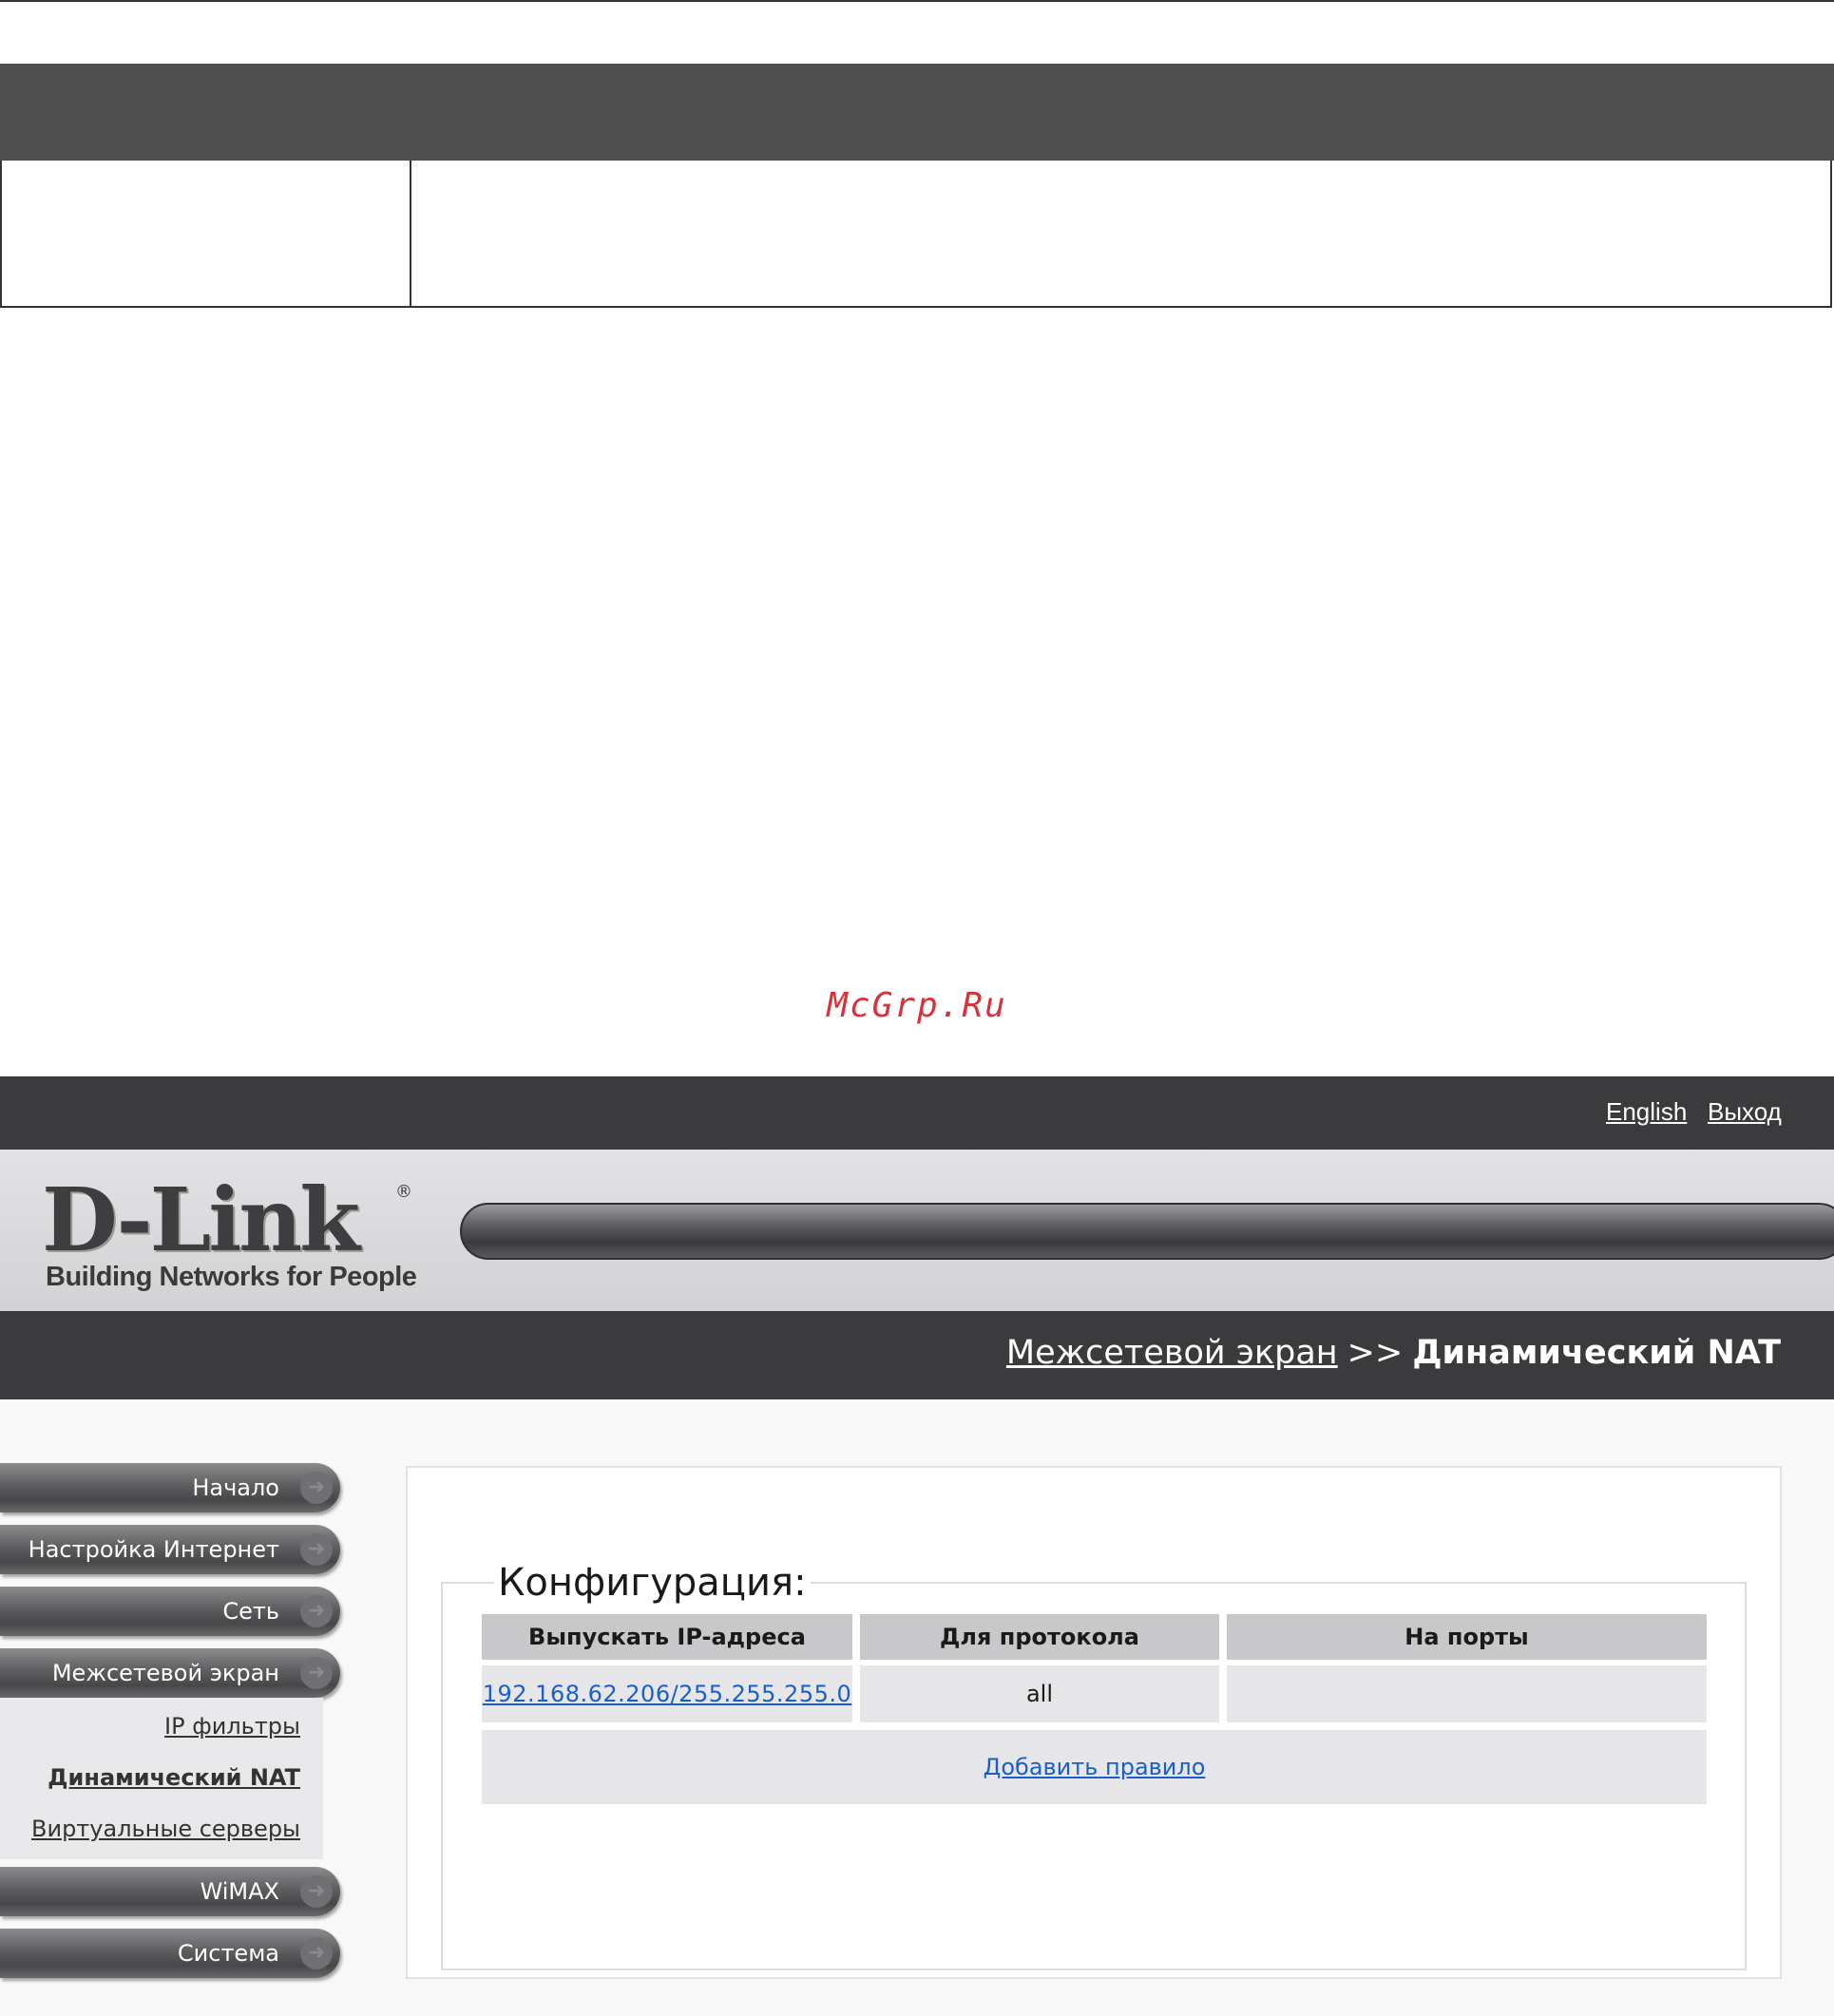 The width and height of the screenshot is (1834, 2016). I want to click on document-table-divider, so click(410, 234).